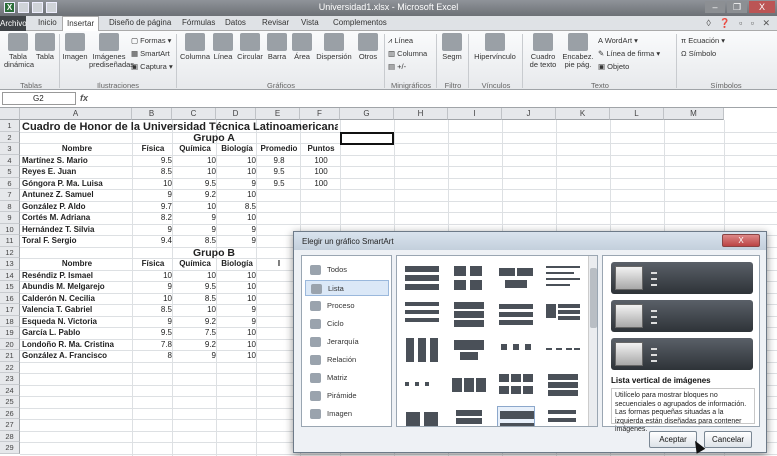 The height and width of the screenshot is (456, 777). What do you see at coordinates (10, 344) in the screenshot?
I see `row-header: 20` at bounding box center [10, 344].